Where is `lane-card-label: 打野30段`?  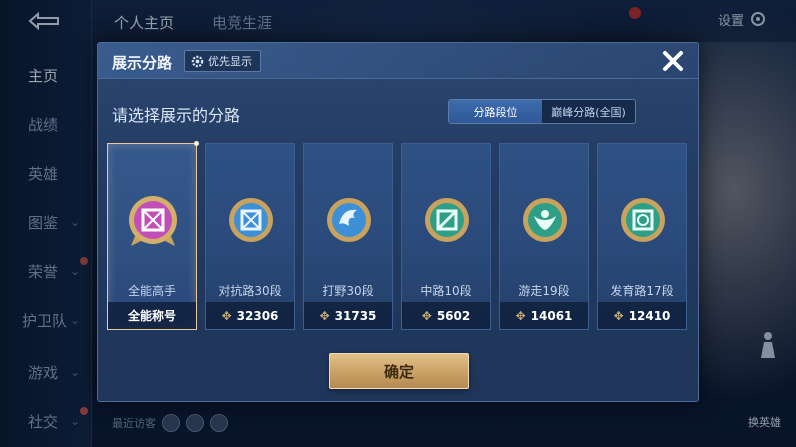 lane-card-label: 打野30段 is located at coordinates (348, 291).